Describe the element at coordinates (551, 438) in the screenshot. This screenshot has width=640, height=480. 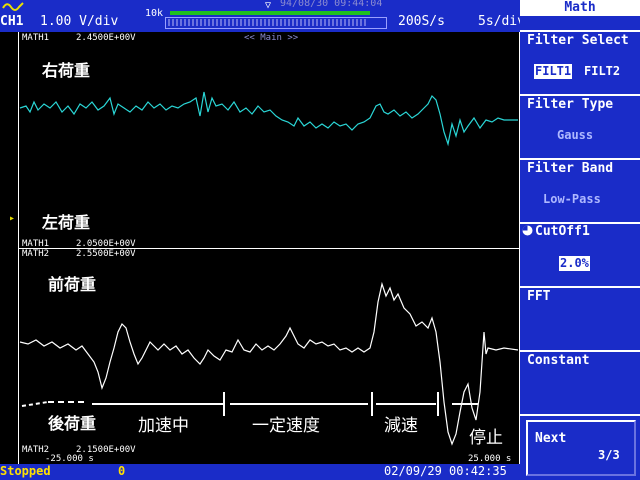
I see `next-label: Next` at that location.